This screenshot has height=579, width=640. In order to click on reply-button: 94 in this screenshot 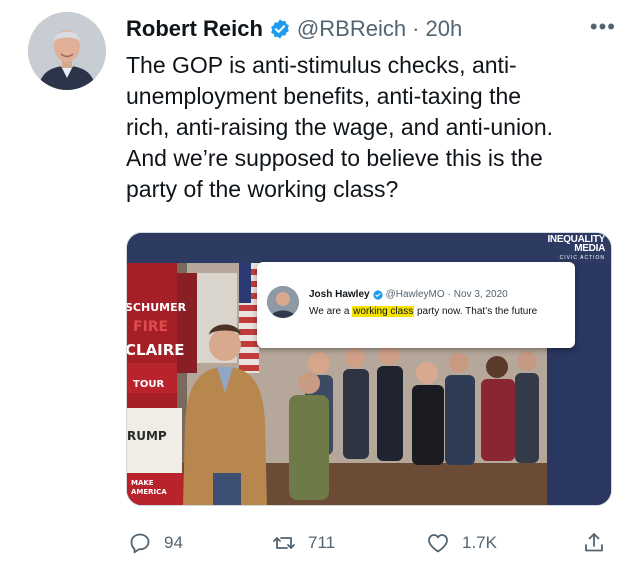, I will do `click(155, 543)`.